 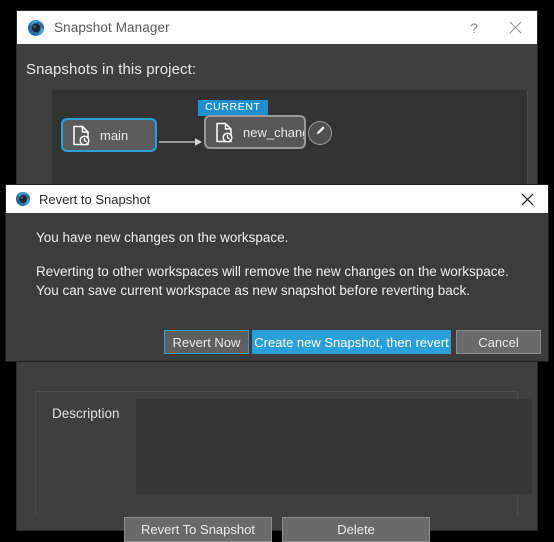 I want to click on edit-snapshot-button, so click(x=320, y=133).